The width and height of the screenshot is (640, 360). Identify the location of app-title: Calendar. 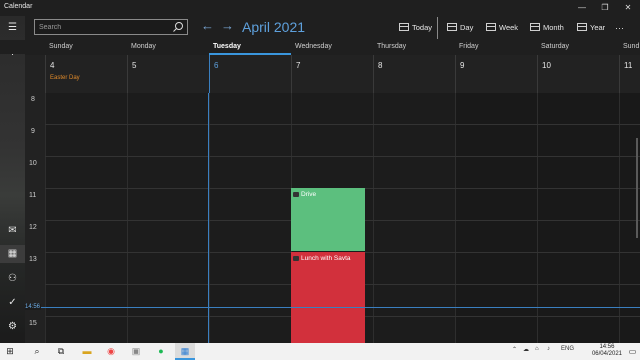
(18, 6).